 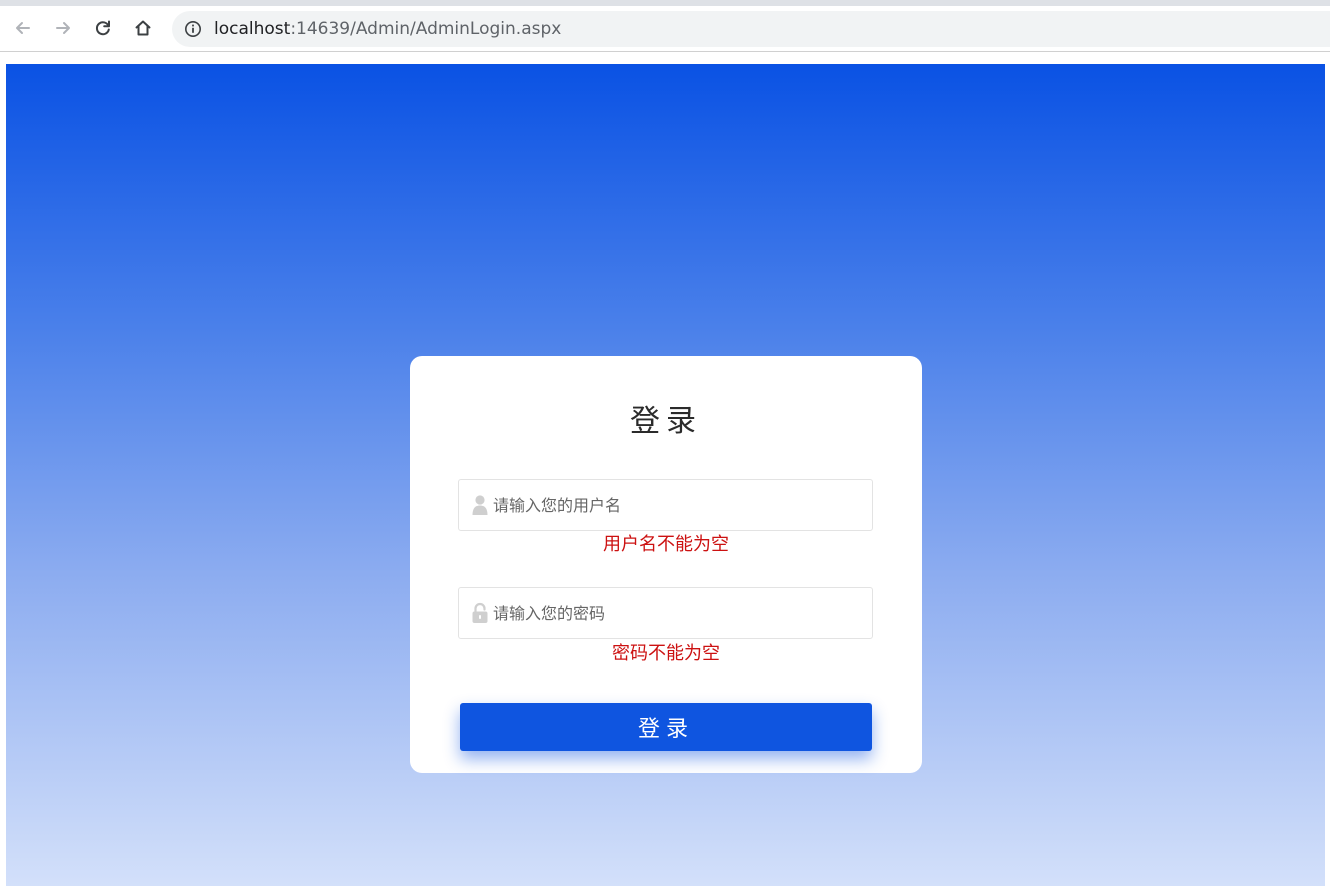 I want to click on url-host: localhost, so click(x=252, y=29).